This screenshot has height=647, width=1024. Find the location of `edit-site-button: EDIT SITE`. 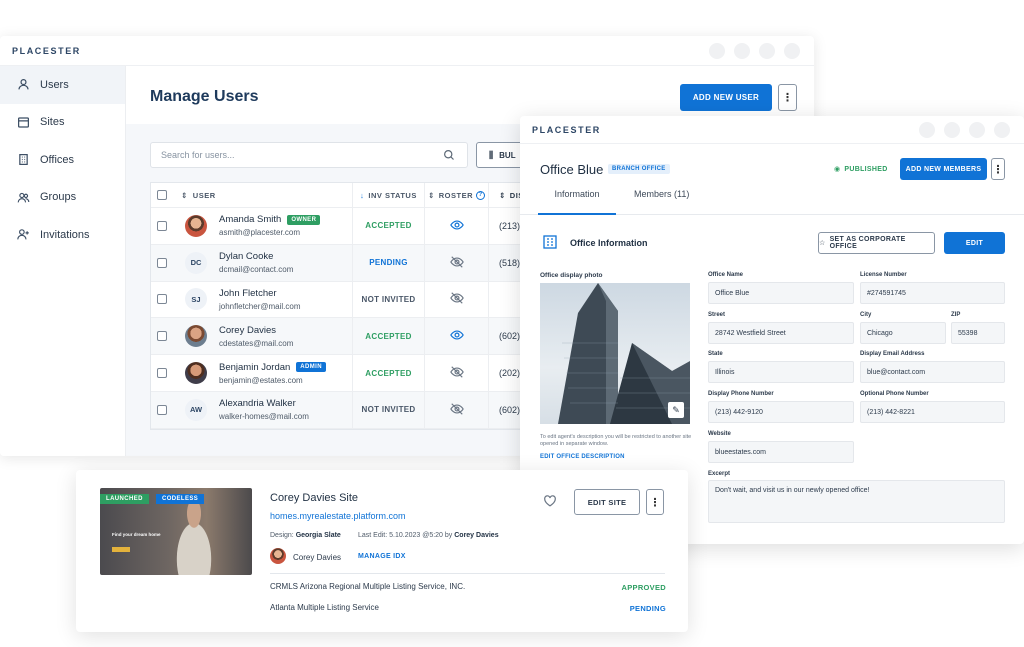

edit-site-button: EDIT SITE is located at coordinates (607, 502).